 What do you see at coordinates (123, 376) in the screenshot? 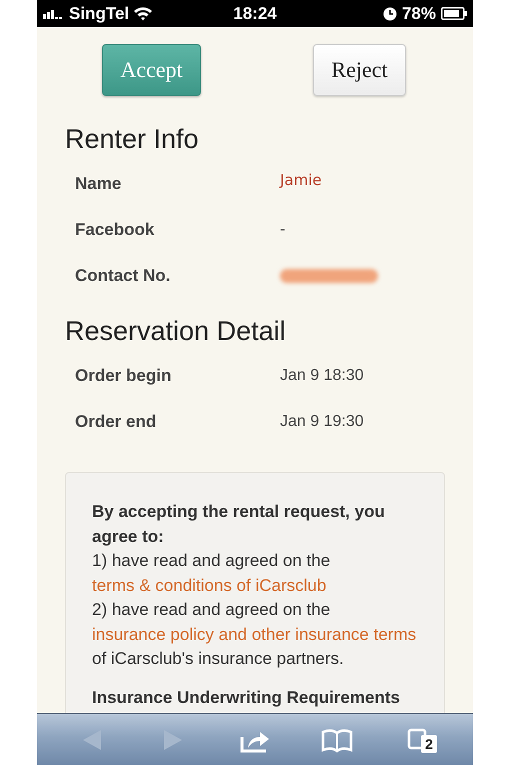
I see `field-label: Order begin` at bounding box center [123, 376].